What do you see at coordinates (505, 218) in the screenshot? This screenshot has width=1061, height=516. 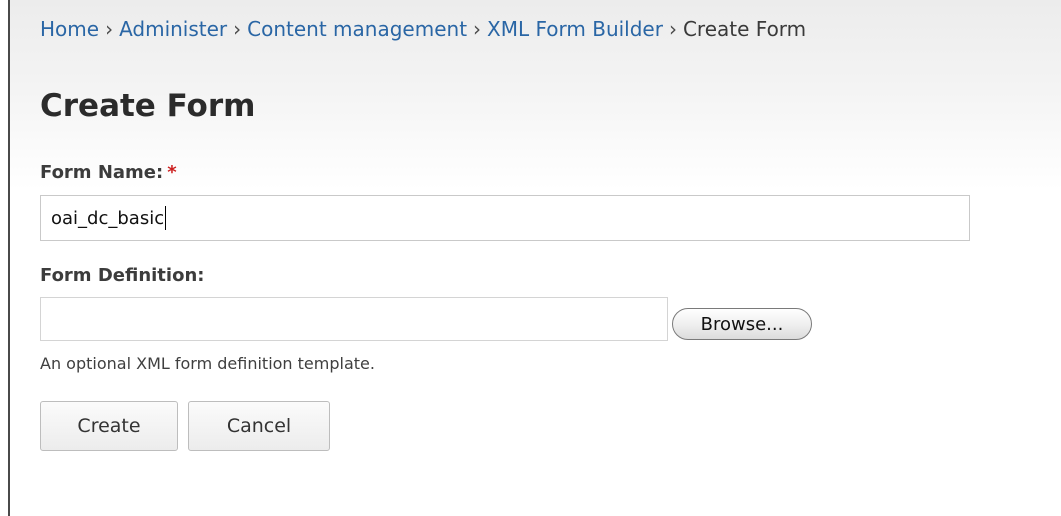 I see `form-name-input: oai_dc_basic` at bounding box center [505, 218].